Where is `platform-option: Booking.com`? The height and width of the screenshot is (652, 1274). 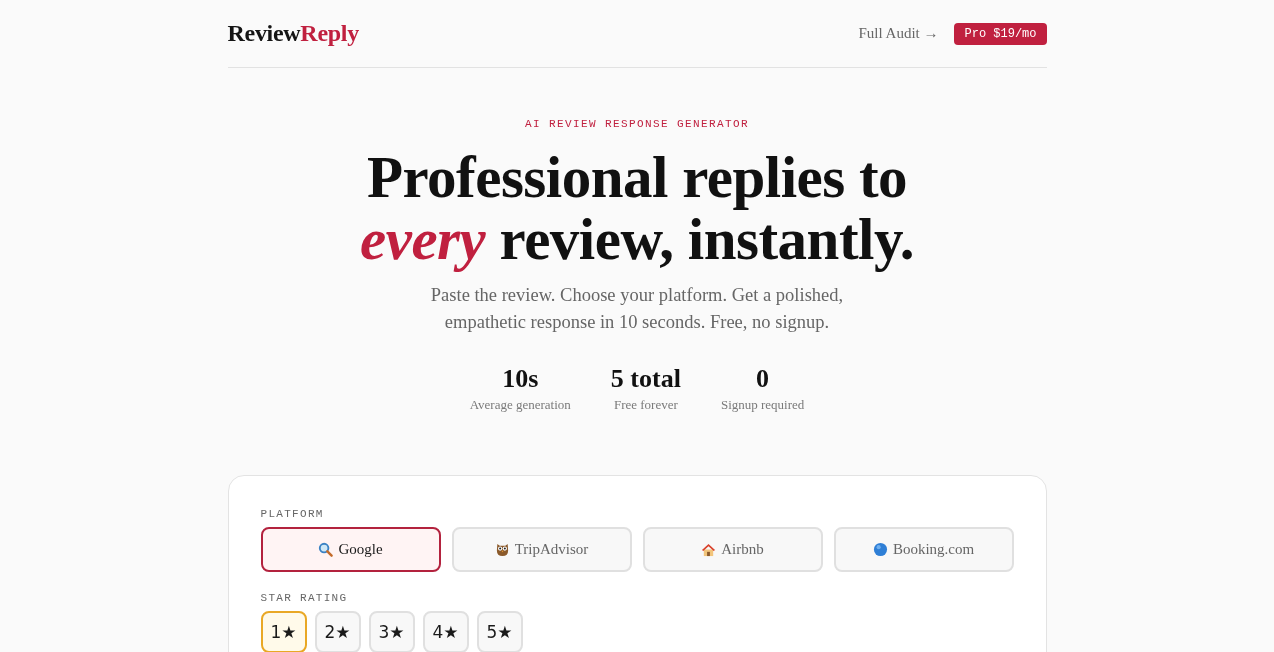 platform-option: Booking.com is located at coordinates (923, 549).